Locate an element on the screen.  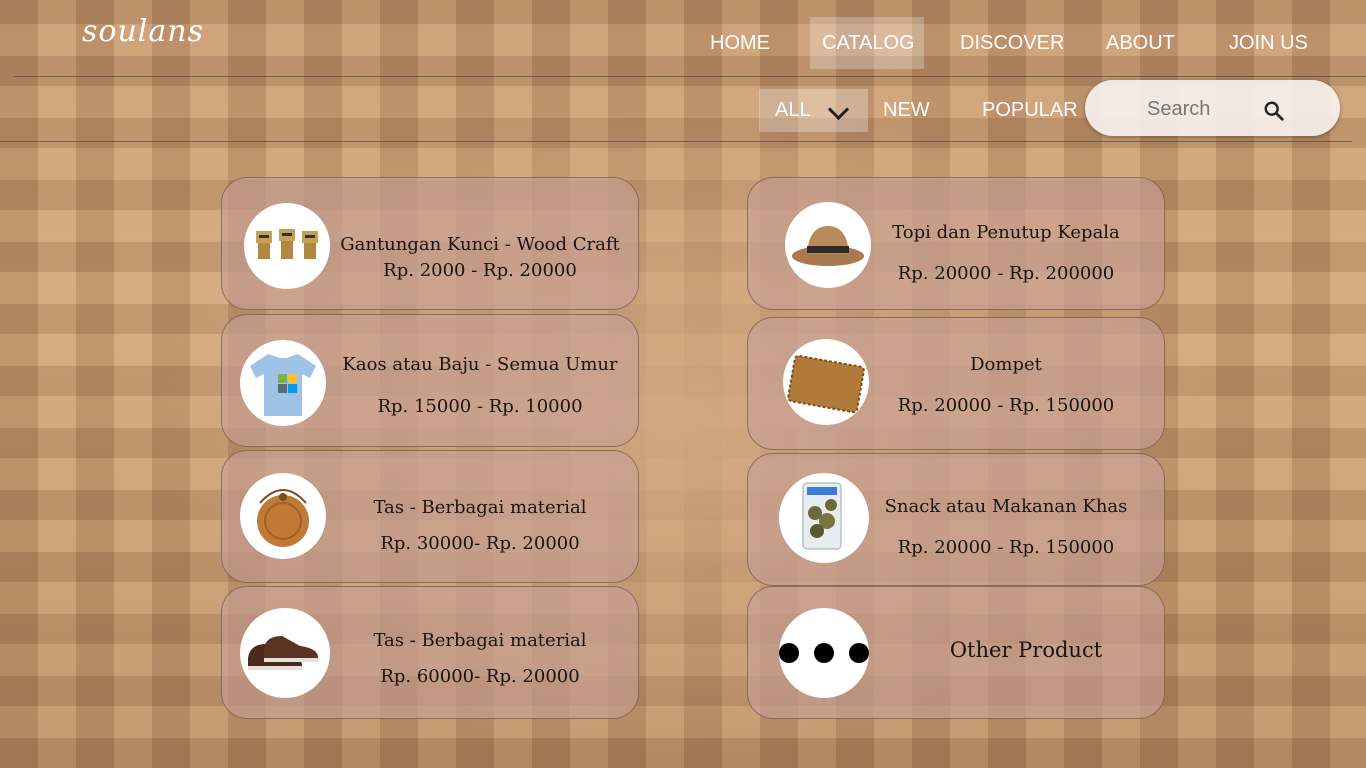
header-divider is located at coordinates (690, 76).